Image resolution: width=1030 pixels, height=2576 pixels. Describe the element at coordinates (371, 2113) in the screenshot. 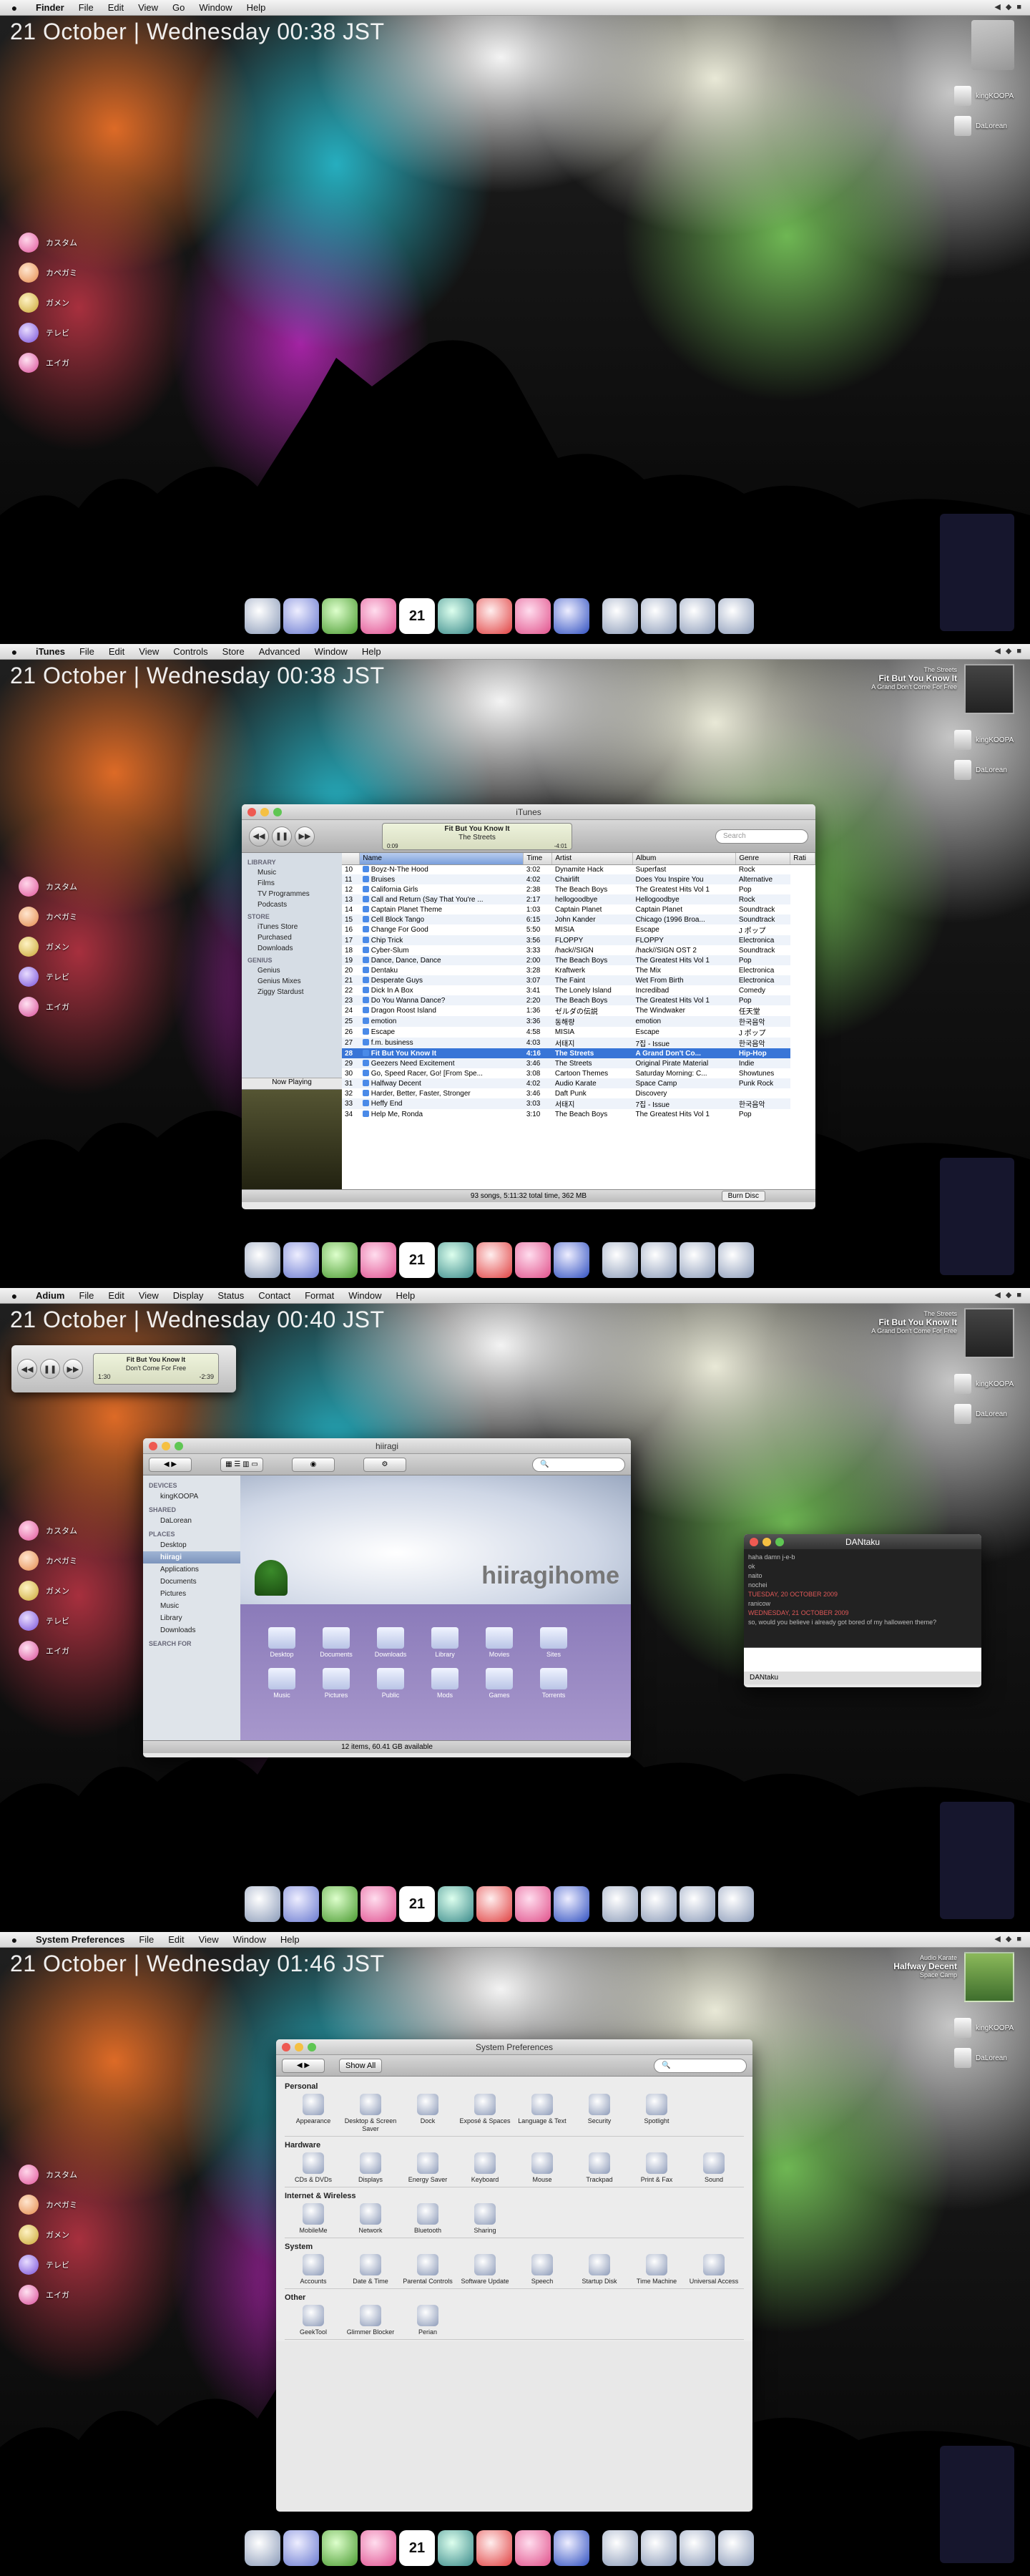

I see `pref-pane: Desktop & Screen Saver` at that location.